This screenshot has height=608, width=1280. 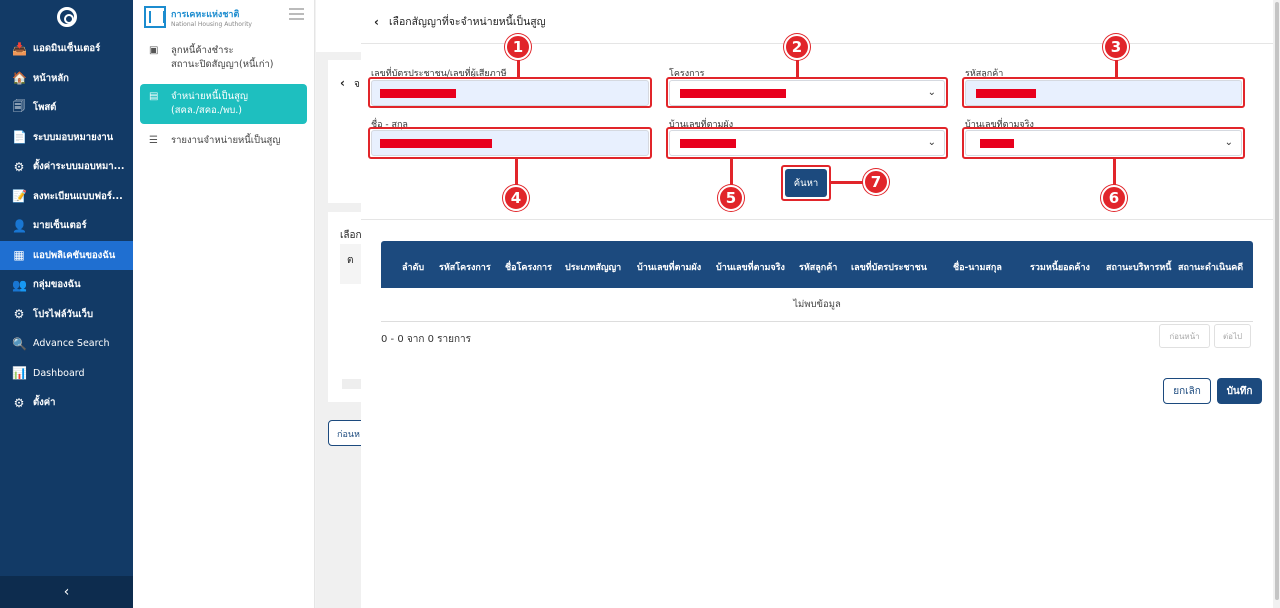 What do you see at coordinates (223, 141) in the screenshot?
I see `subnav-item-write-off-report: ☰ รายงานจำหน่ายหนี้เป็นสูญ` at bounding box center [223, 141].